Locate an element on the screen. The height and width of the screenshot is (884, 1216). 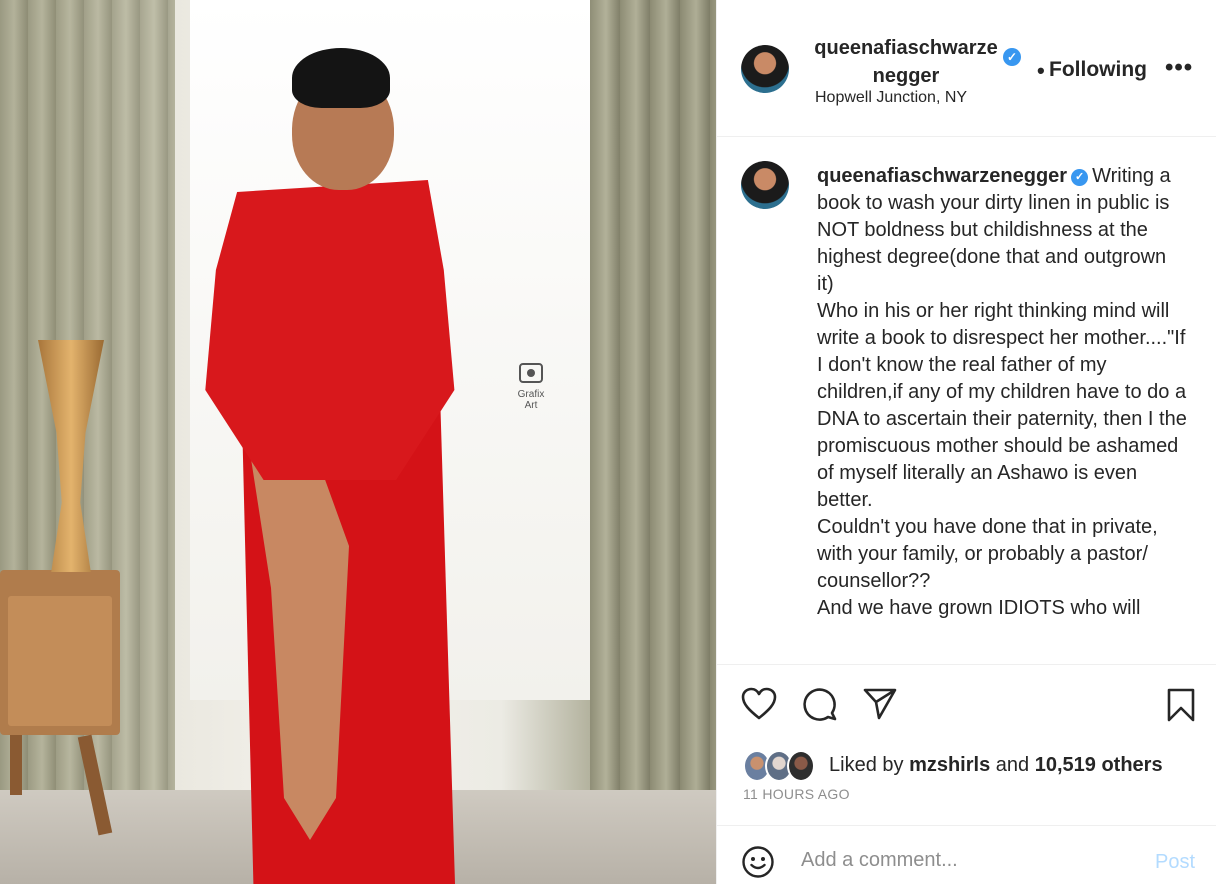
watermark-text: Grafix Art is located at coordinates (531, 400).